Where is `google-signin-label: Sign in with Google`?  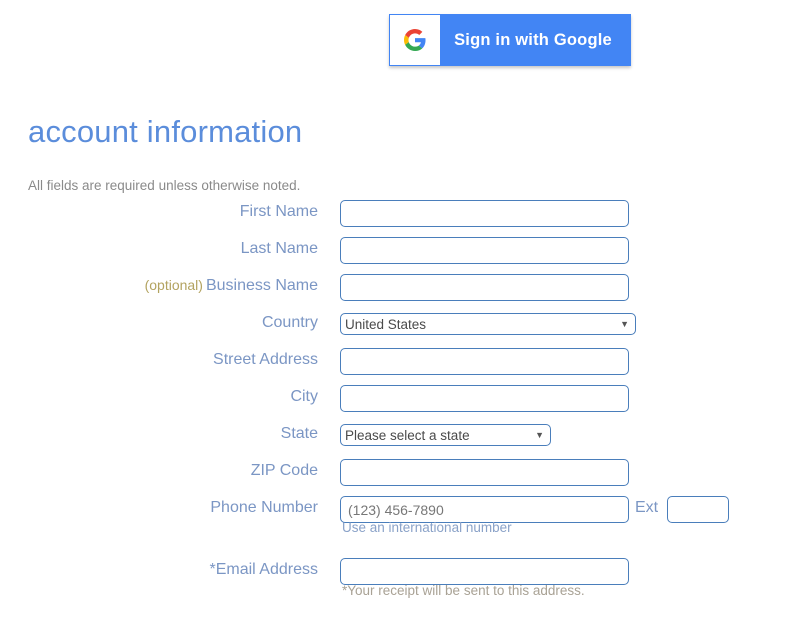 google-signin-label: Sign in with Google is located at coordinates (533, 39).